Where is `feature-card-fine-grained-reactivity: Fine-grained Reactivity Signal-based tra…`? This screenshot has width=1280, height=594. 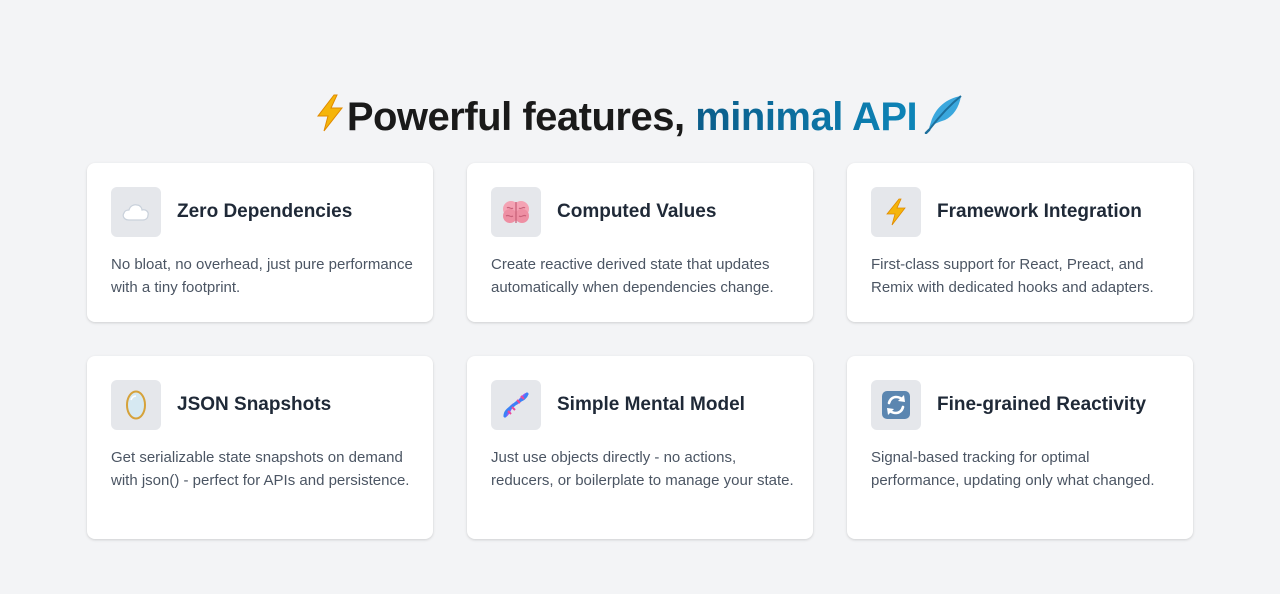
feature-card-fine-grained-reactivity: Fine-grained Reactivity Signal-based tra… is located at coordinates (1020, 447).